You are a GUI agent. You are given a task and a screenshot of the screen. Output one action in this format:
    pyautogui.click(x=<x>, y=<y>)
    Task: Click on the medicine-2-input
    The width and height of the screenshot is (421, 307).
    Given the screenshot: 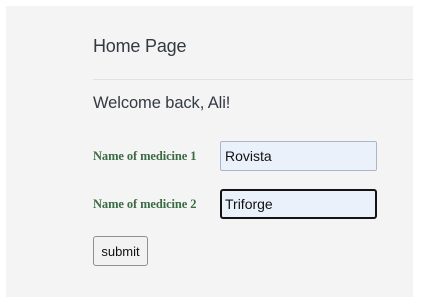 What is the action you would take?
    pyautogui.click(x=298, y=204)
    